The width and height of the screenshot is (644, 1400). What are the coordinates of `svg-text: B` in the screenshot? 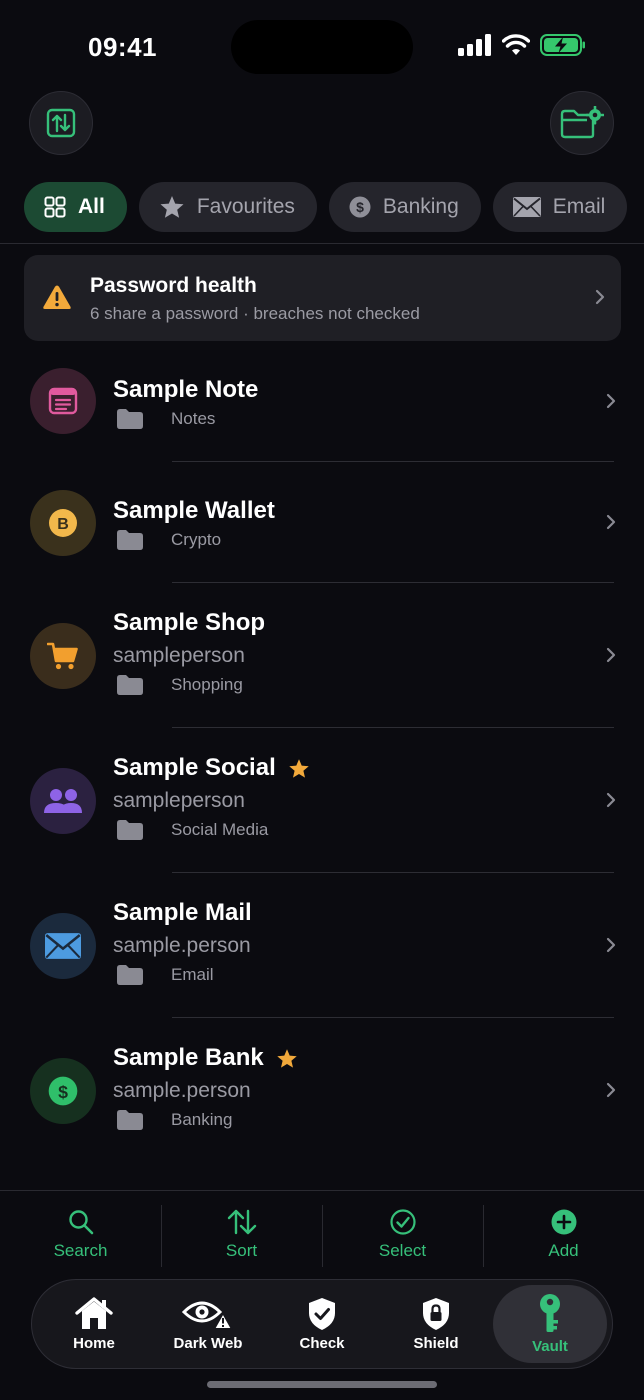 It's located at (63, 524).